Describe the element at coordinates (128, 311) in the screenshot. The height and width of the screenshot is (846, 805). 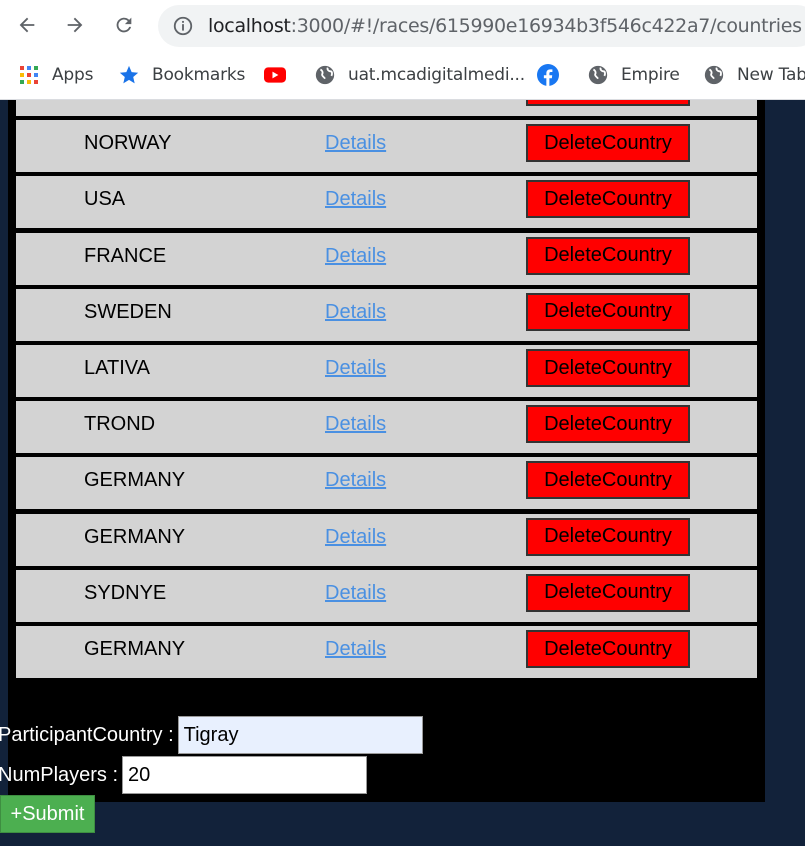
I see `country-name: SWEDEN` at that location.